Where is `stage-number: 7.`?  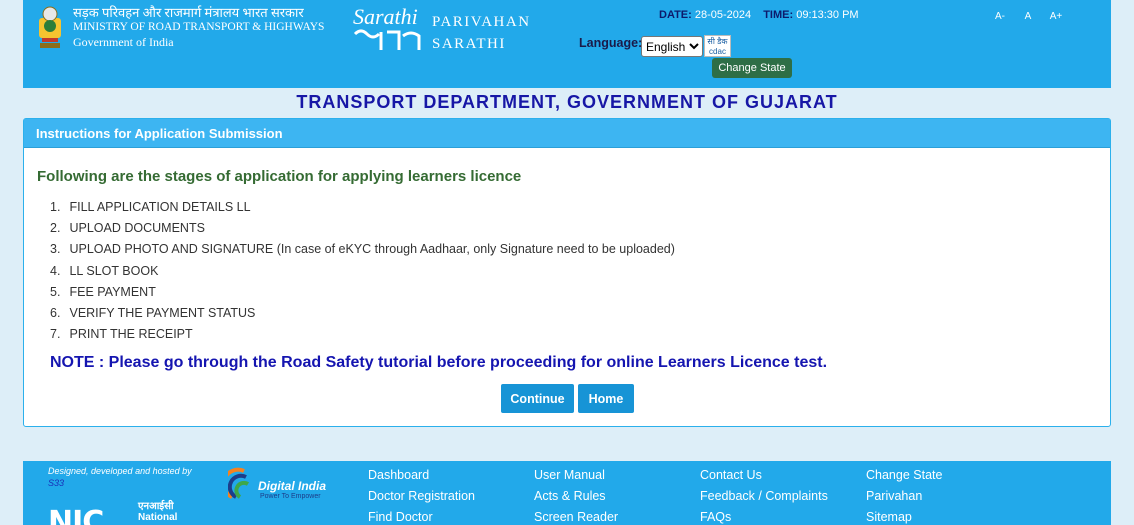
stage-number: 7. is located at coordinates (55, 334).